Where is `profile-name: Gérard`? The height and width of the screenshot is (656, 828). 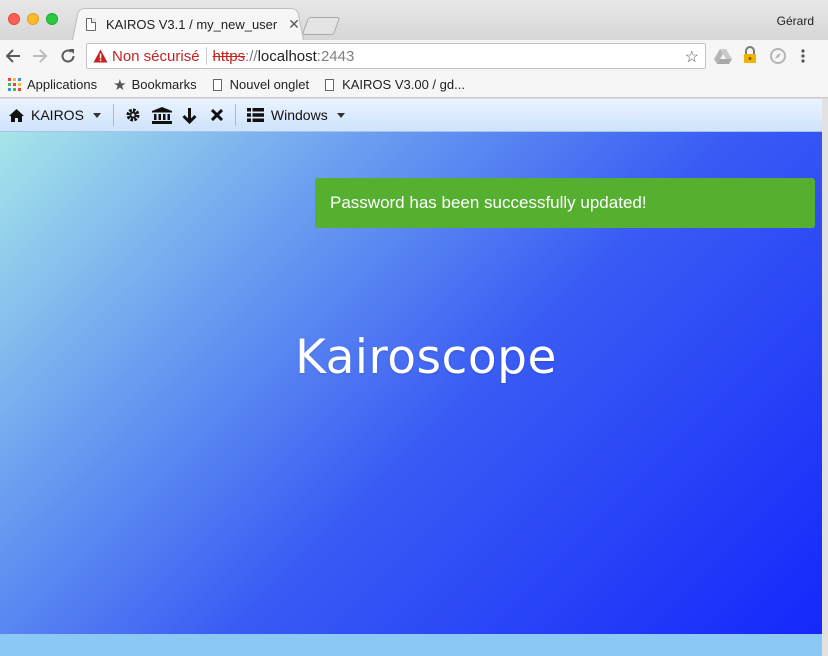
profile-name: Gérard is located at coordinates (795, 21).